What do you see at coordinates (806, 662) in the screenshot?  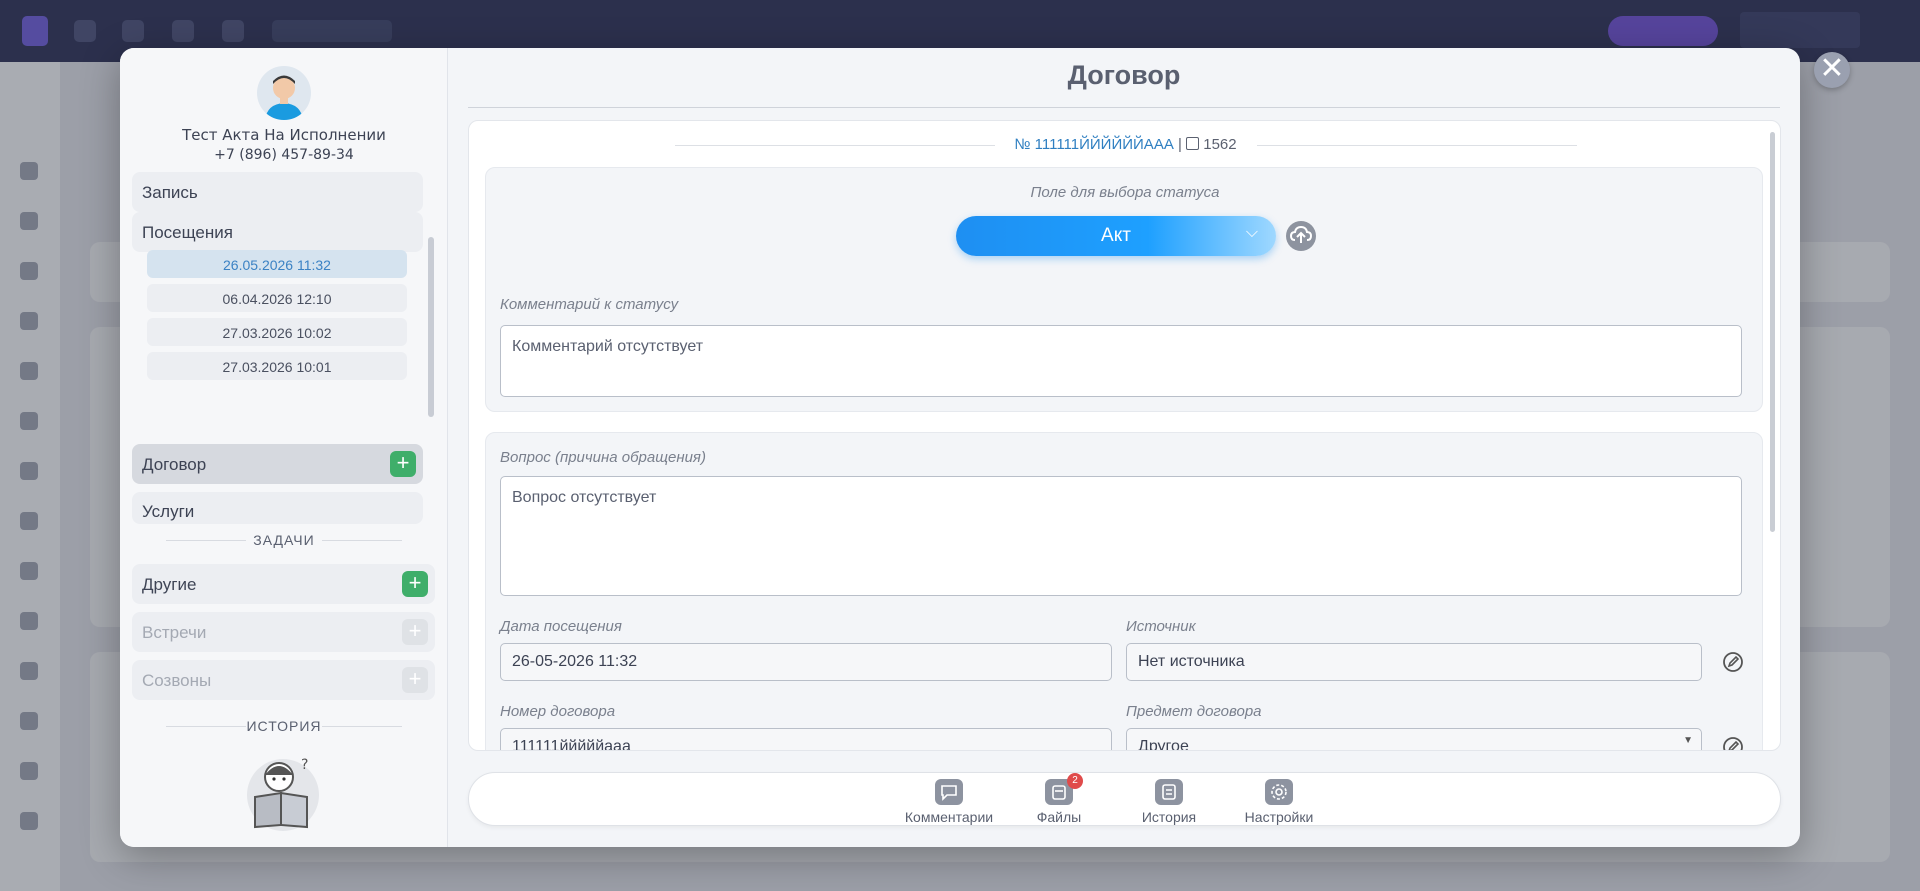 I see `visit-date-field: 26-05-2026 11:32` at bounding box center [806, 662].